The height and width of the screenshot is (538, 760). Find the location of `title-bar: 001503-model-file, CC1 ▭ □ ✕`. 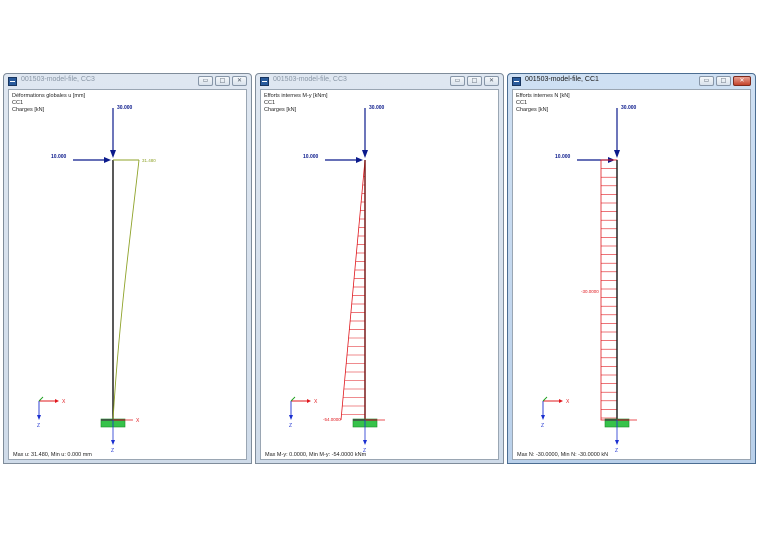

title-bar: 001503-model-file, CC1 ▭ □ ✕ is located at coordinates (631, 82).